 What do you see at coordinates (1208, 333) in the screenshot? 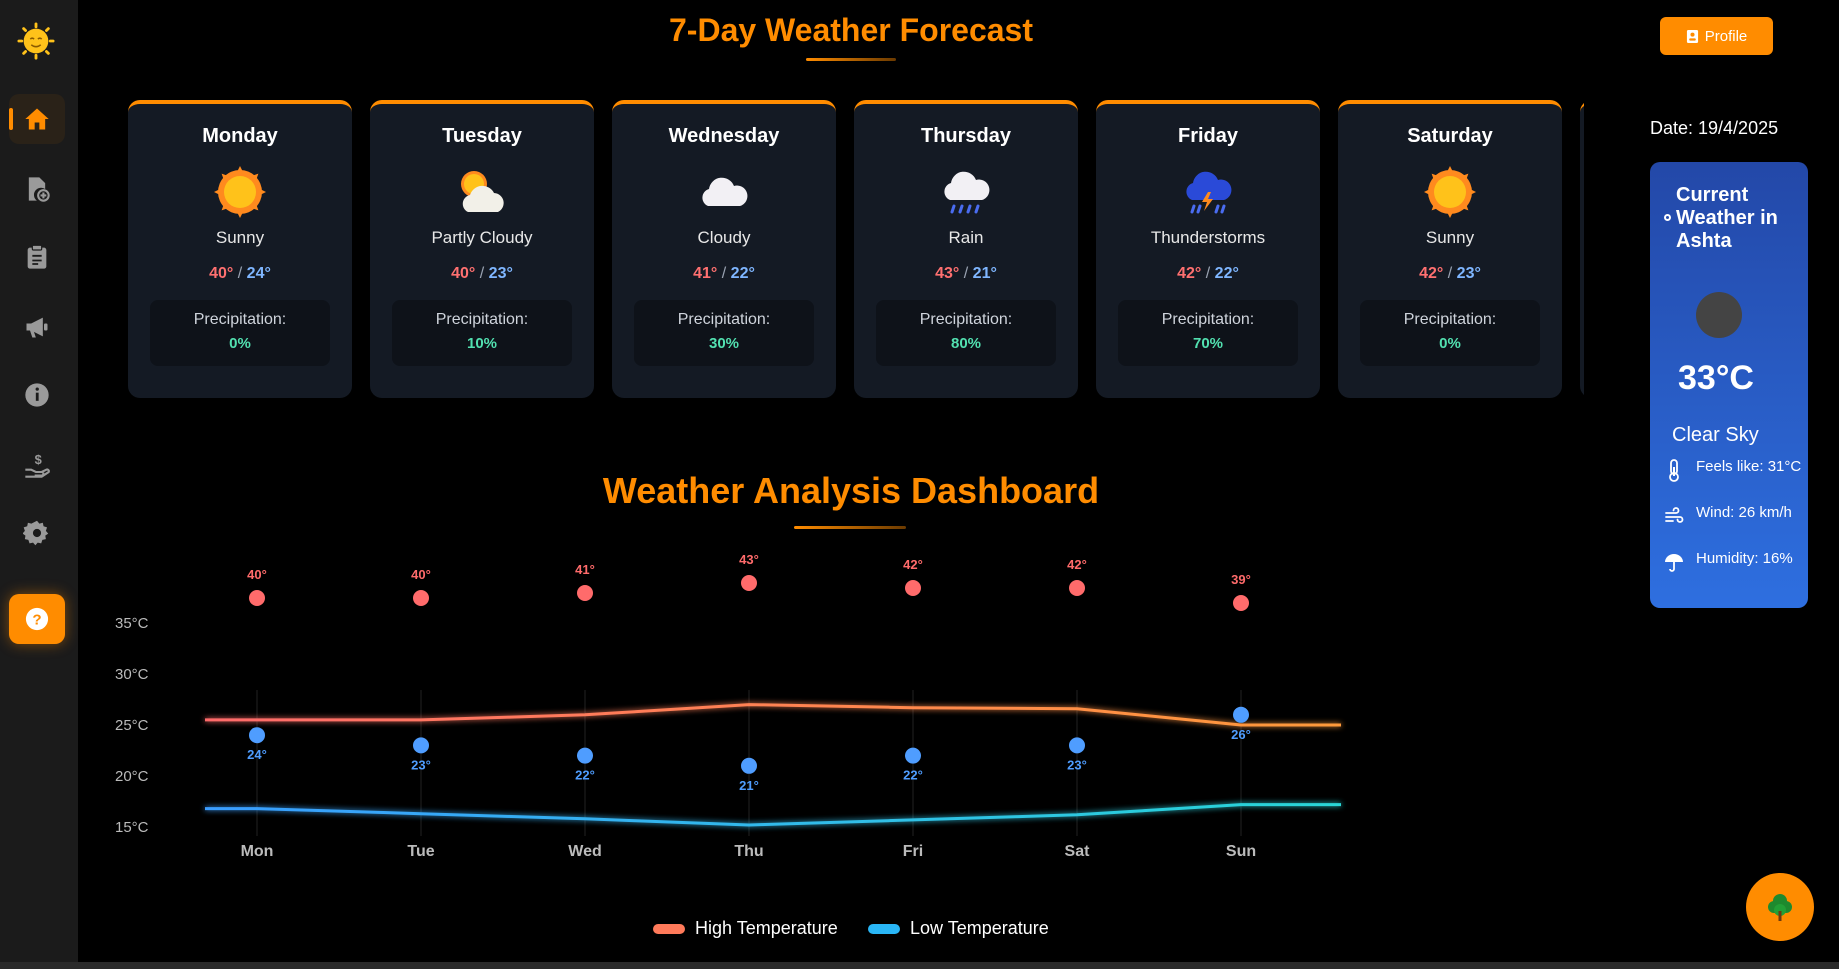
I see `precipitation-box: Precipitation: 70%` at bounding box center [1208, 333].